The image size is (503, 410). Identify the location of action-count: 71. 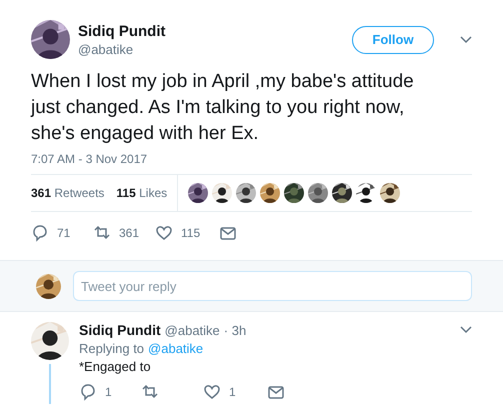
(63, 233).